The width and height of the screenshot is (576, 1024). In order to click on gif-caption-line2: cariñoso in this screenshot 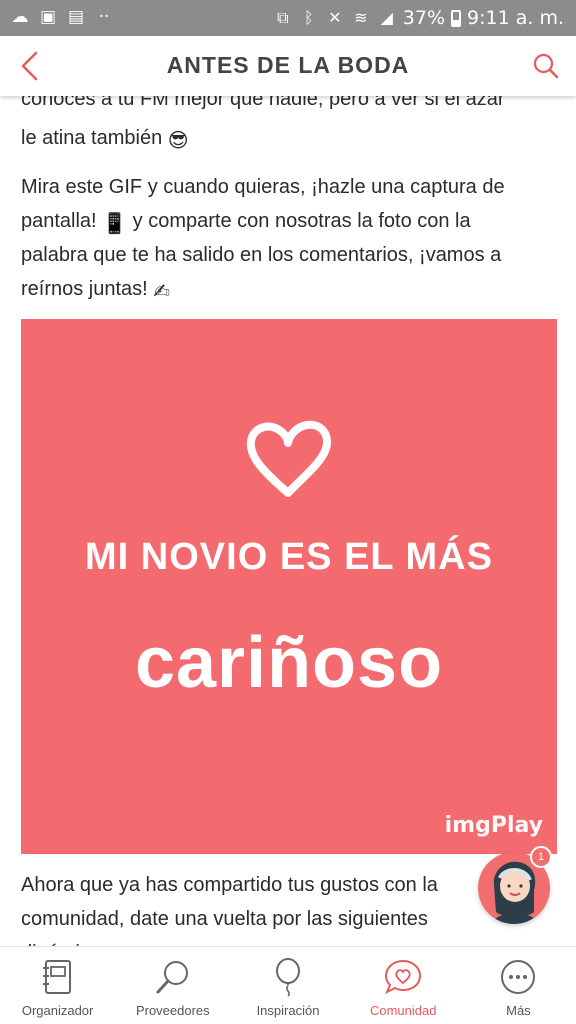, I will do `click(289, 663)`.